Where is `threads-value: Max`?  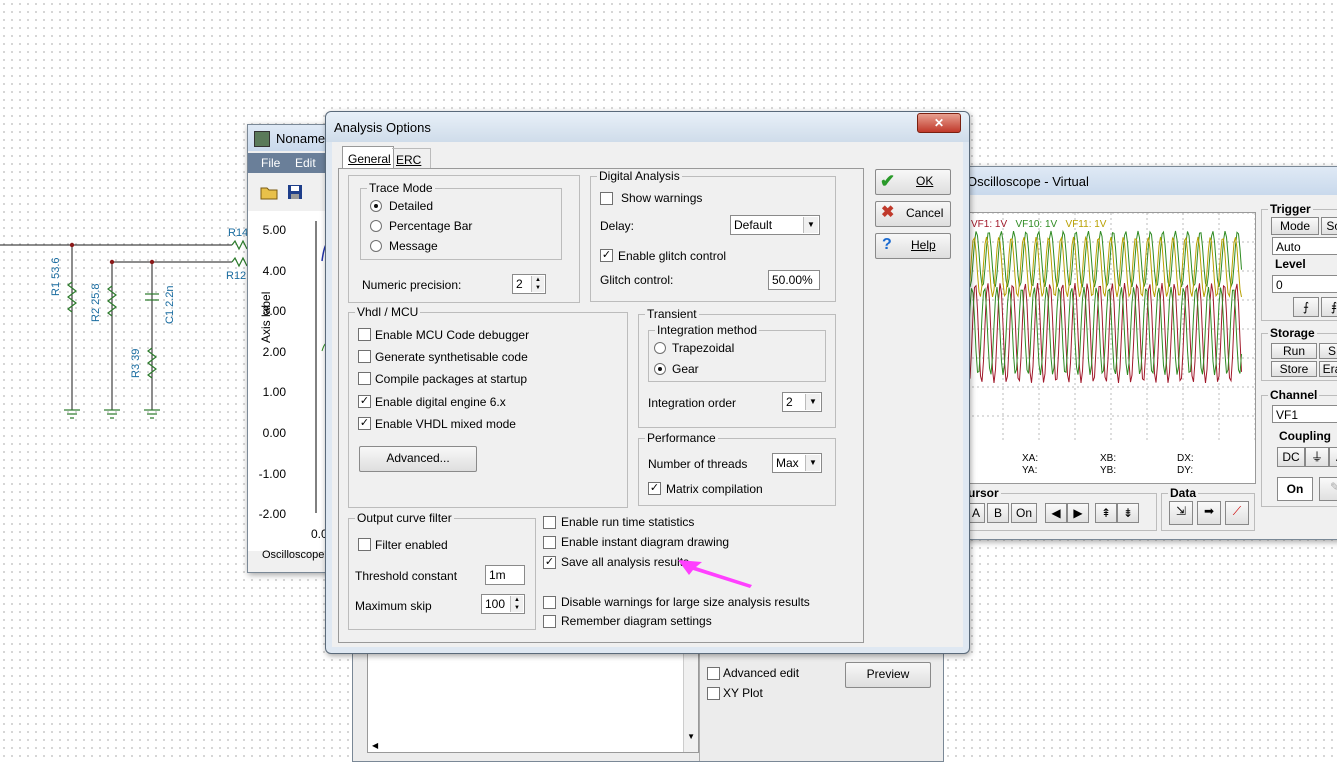
threads-value: Max is located at coordinates (787, 463).